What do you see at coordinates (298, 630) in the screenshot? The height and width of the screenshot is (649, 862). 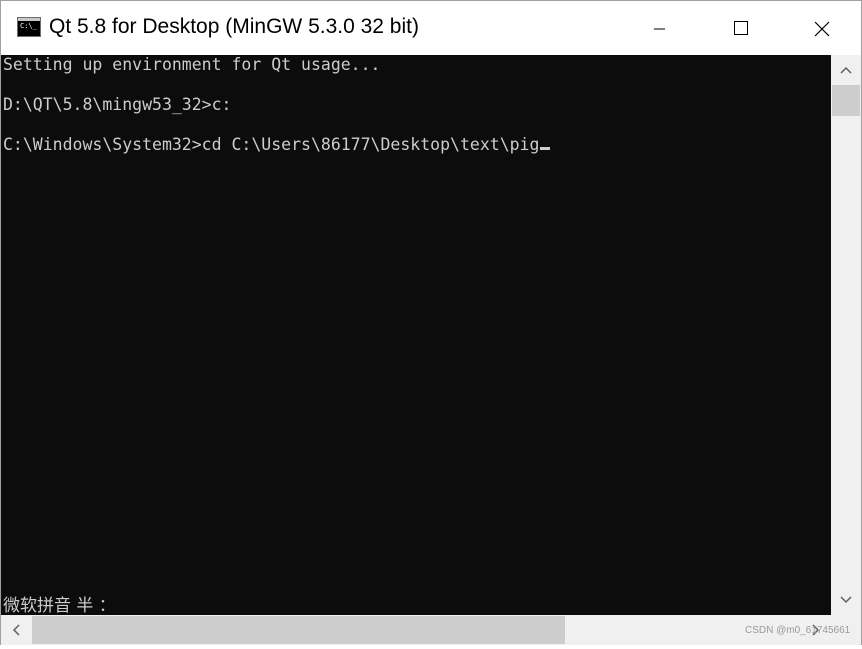 I see `horizontal-scroll-thumb` at bounding box center [298, 630].